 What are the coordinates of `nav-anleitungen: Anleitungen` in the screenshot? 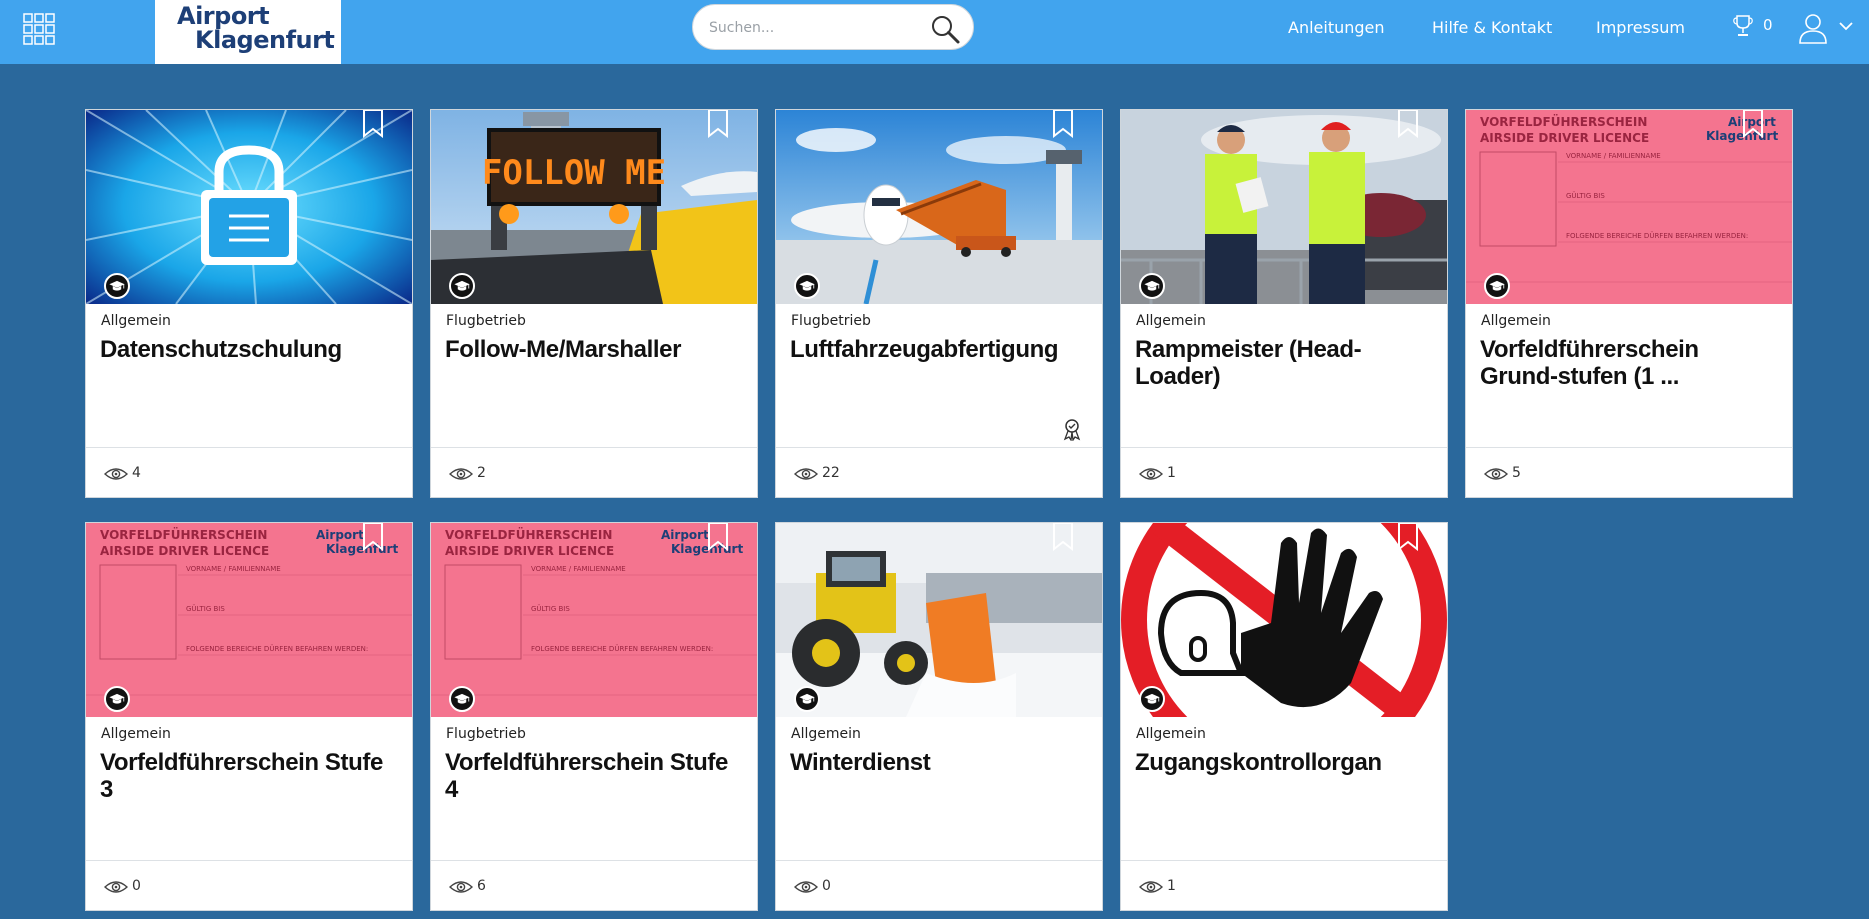 It's located at (1336, 27).